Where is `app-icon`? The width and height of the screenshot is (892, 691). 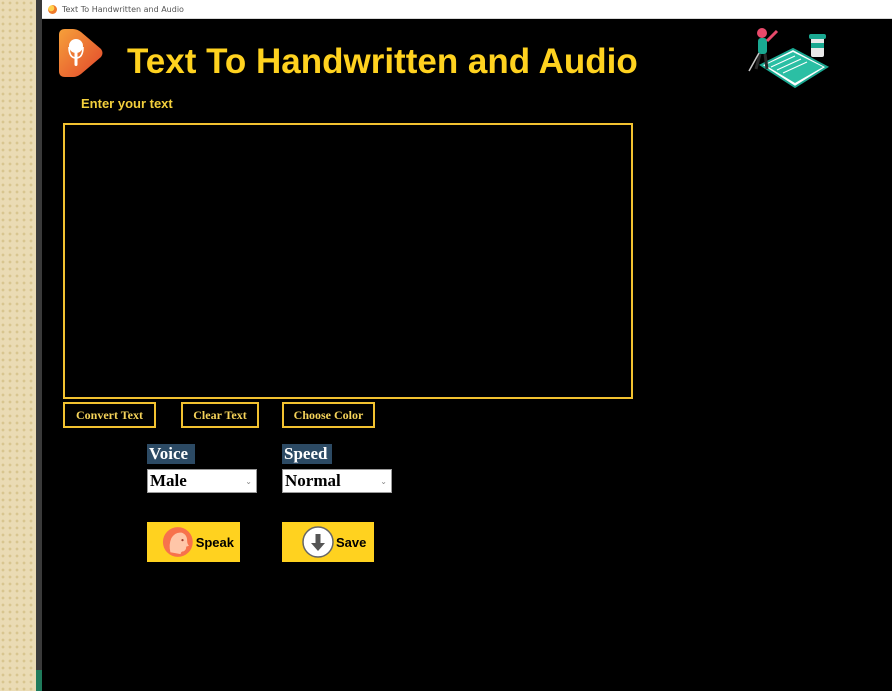 app-icon is located at coordinates (52, 9).